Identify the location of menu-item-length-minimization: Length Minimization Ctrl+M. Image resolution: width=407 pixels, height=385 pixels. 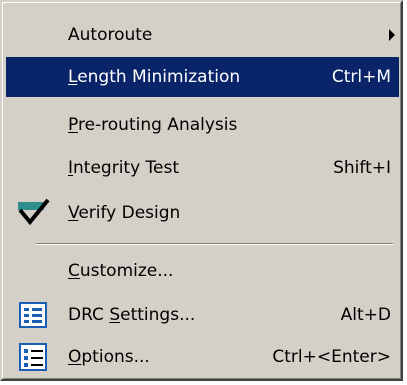
(202, 77).